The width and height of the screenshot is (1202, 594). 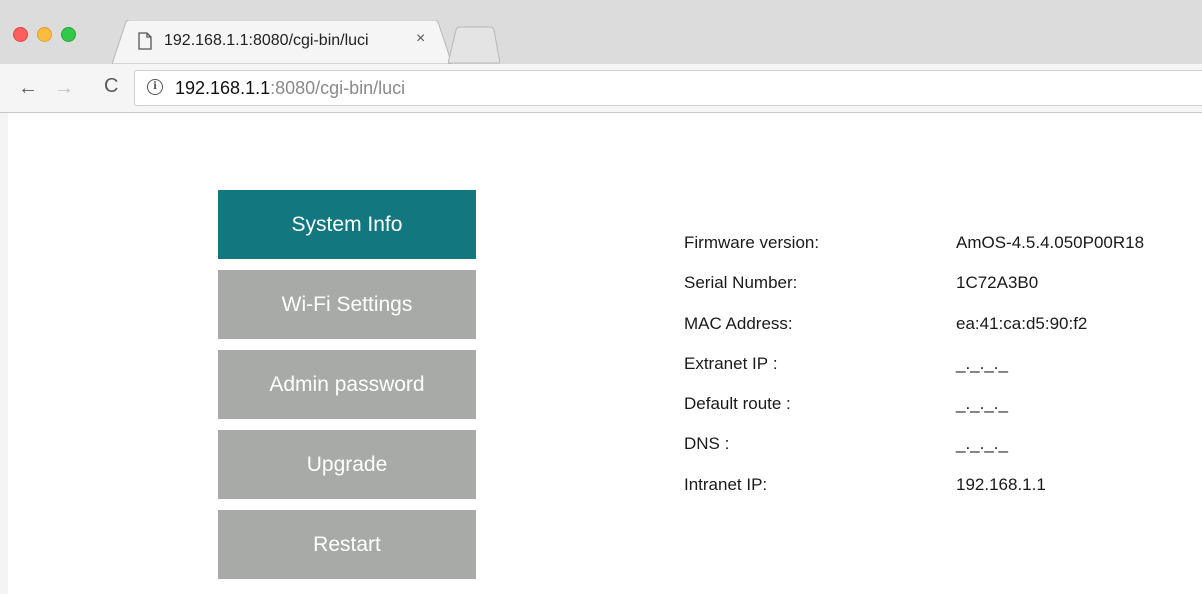 What do you see at coordinates (741, 283) in the screenshot?
I see `info-label: Serial Number:` at bounding box center [741, 283].